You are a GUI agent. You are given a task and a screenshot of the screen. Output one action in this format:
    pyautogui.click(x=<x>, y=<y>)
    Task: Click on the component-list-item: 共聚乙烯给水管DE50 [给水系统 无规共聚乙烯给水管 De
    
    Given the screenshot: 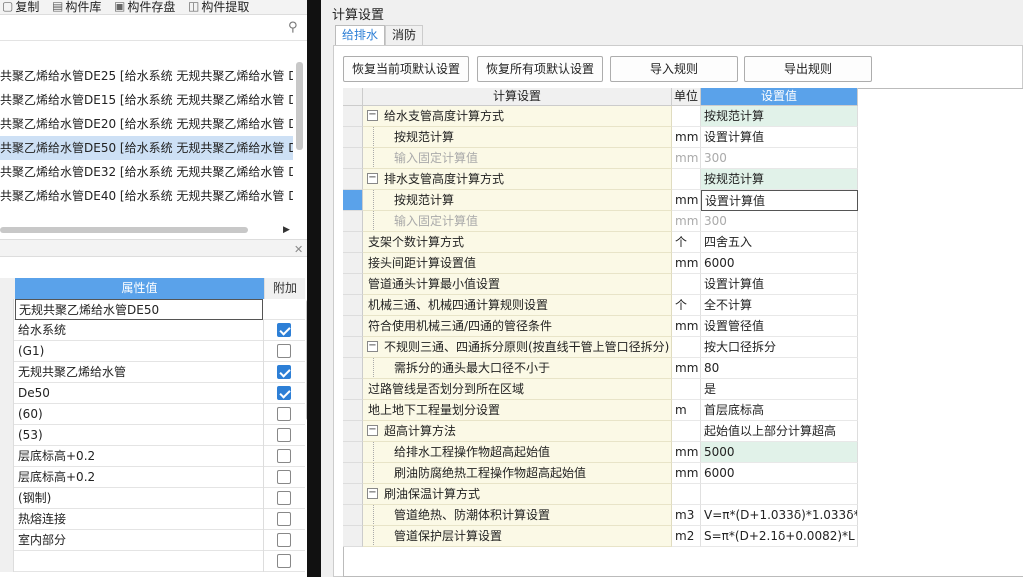 What is the action you would take?
    pyautogui.click(x=146, y=148)
    